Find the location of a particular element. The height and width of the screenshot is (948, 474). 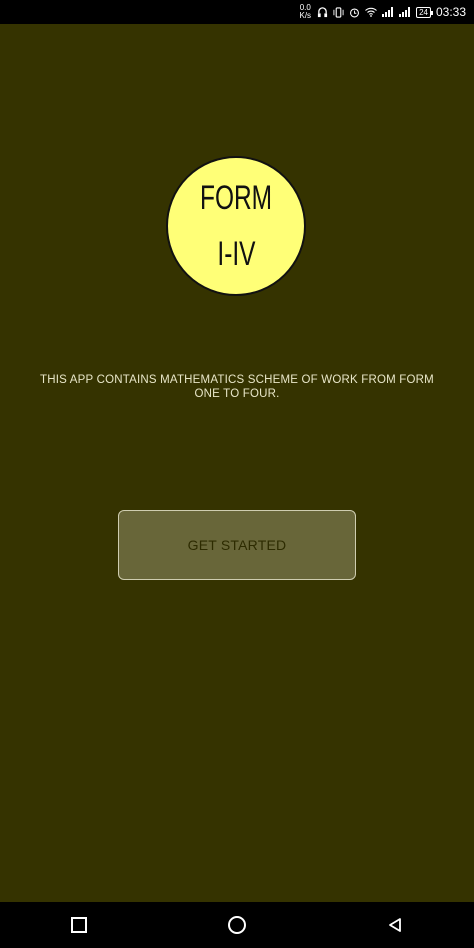

battery-icon: 24 is located at coordinates (424, 12).